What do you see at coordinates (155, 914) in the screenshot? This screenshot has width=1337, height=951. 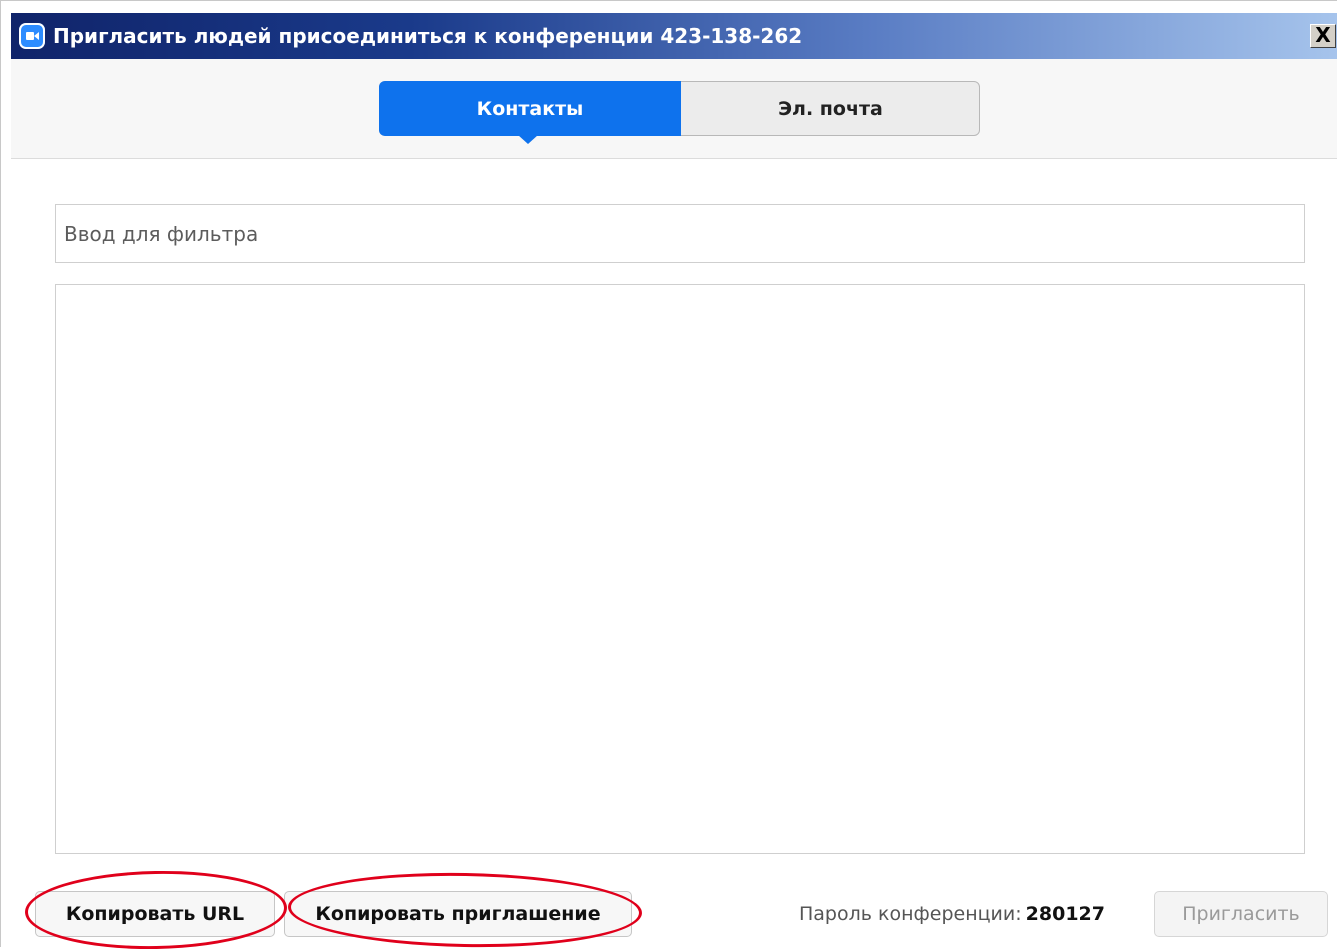 I see `copy-url-button: Копировать URL` at bounding box center [155, 914].